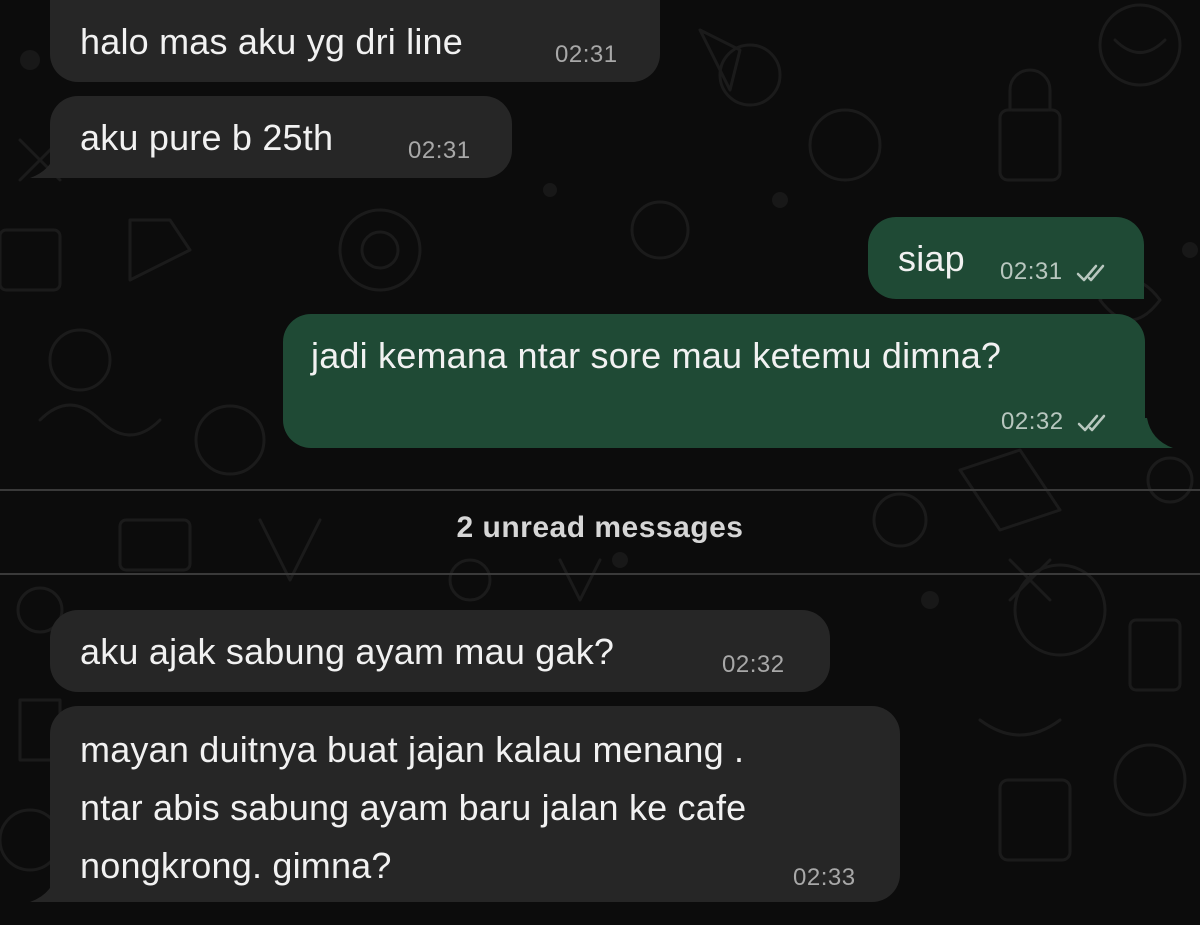 This screenshot has height=925, width=1200. What do you see at coordinates (207, 137) in the screenshot?
I see `message-text: aku pure b 25th` at bounding box center [207, 137].